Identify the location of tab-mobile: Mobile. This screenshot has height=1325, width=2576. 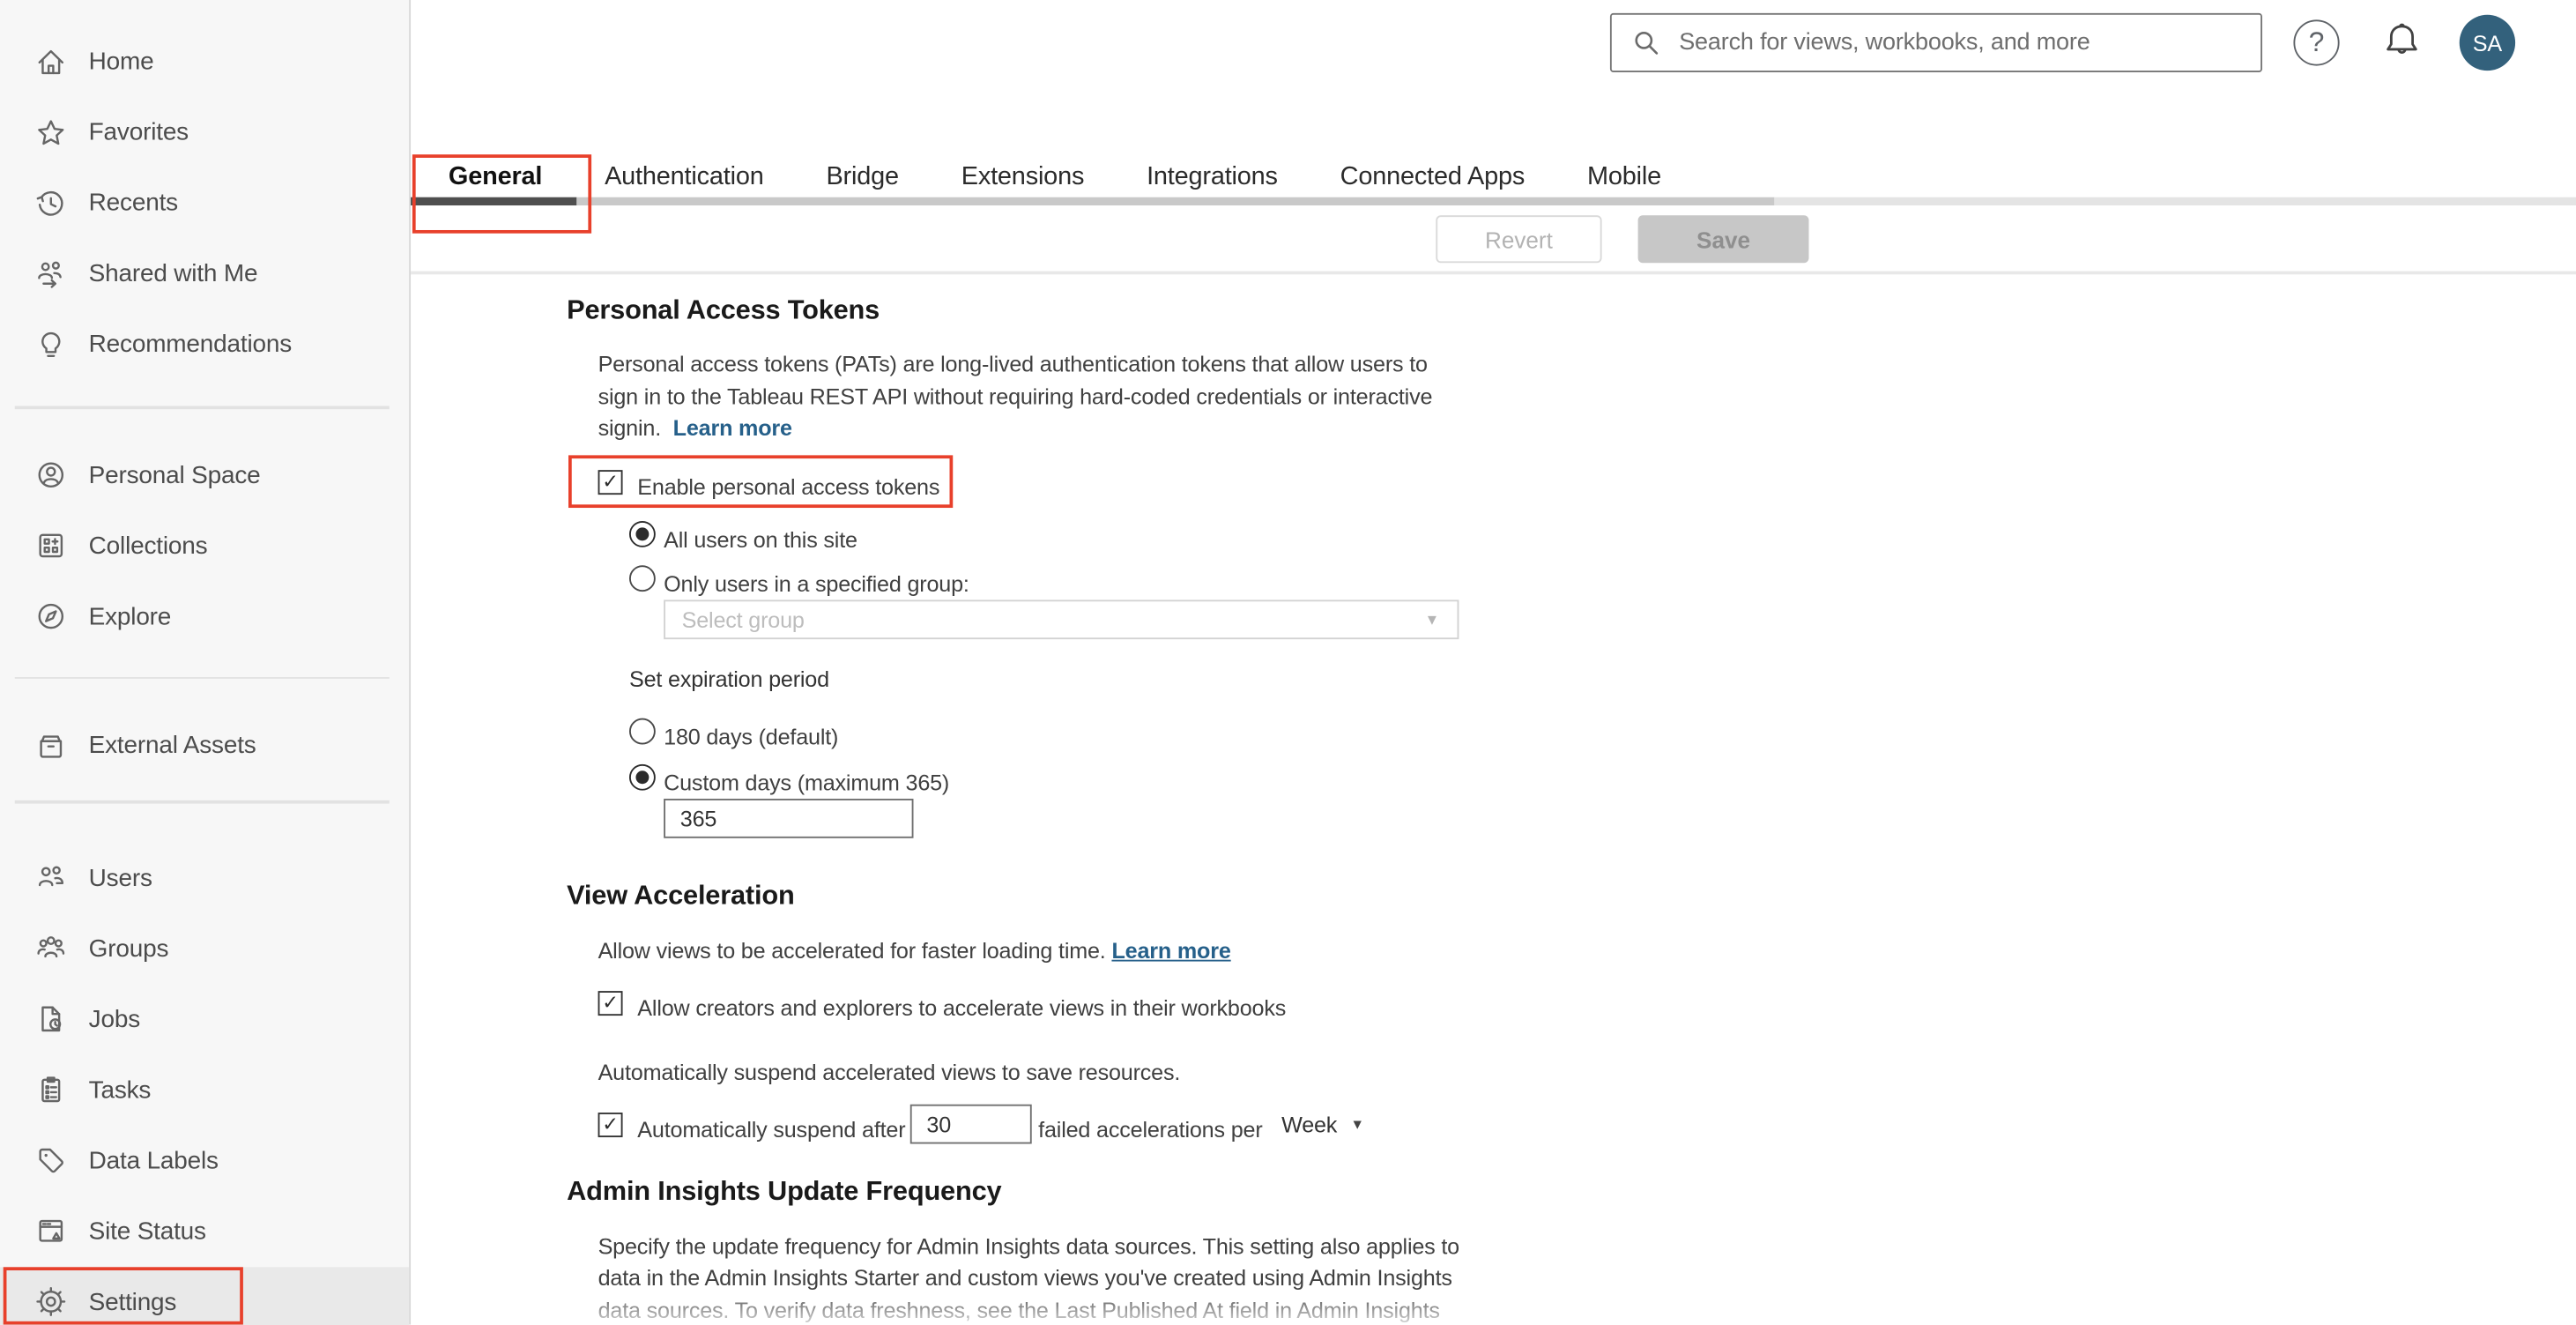
(1624, 178).